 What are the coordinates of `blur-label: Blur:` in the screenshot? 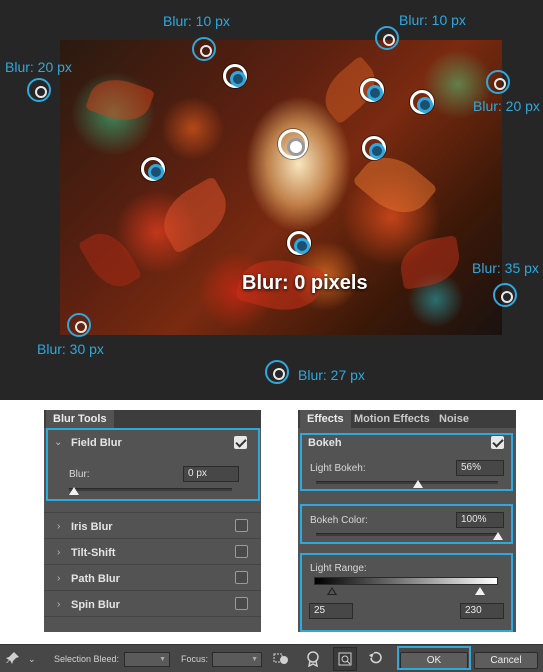 It's located at (79, 474).